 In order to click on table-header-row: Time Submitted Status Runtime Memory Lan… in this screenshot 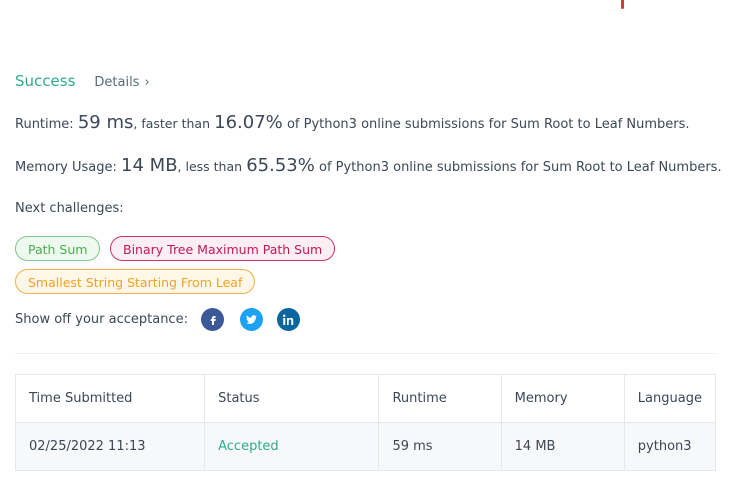, I will do `click(365, 398)`.